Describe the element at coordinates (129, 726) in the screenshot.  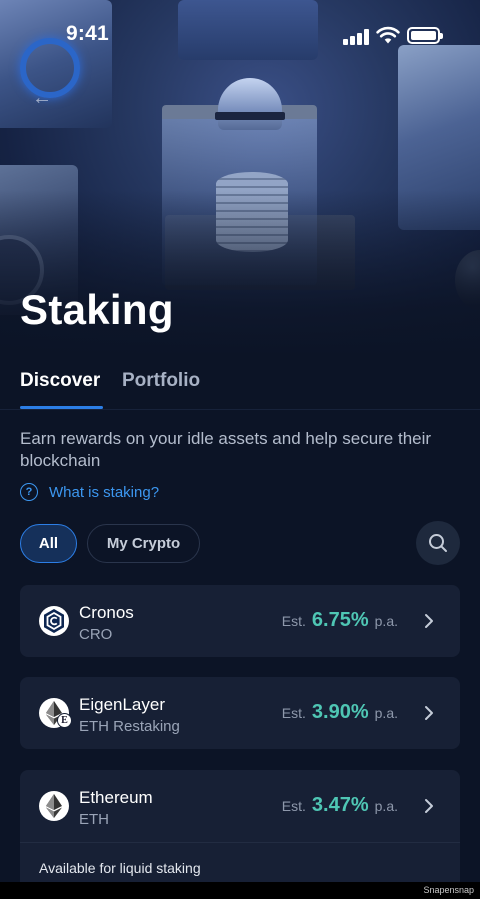
I see `asset-ticker: ETH Restaking` at that location.